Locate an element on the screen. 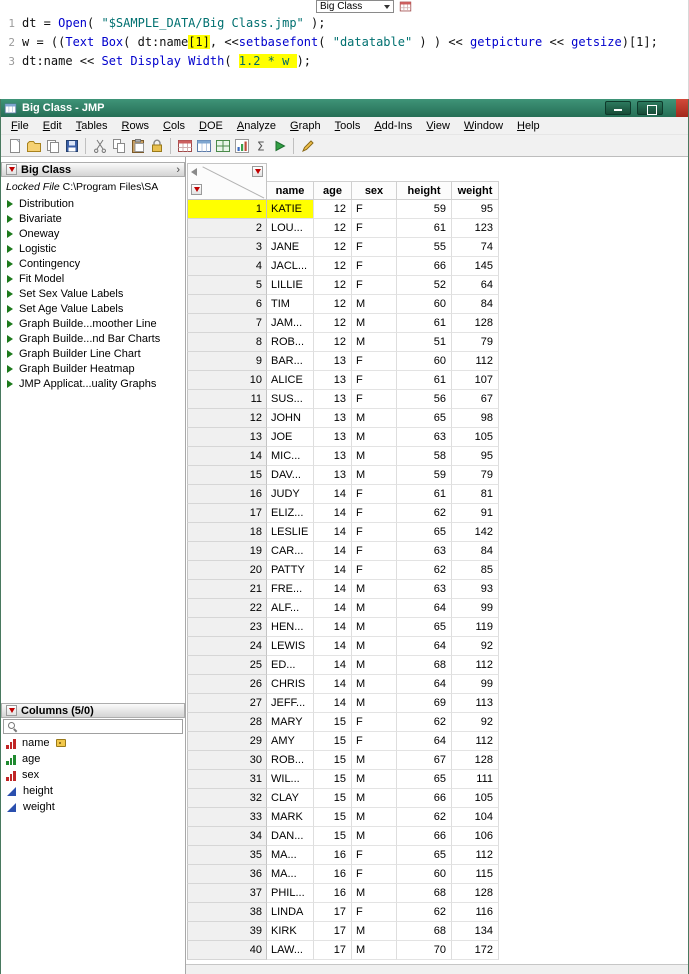 This screenshot has height=974, width=689. cell-height: 68 is located at coordinates (424, 931).